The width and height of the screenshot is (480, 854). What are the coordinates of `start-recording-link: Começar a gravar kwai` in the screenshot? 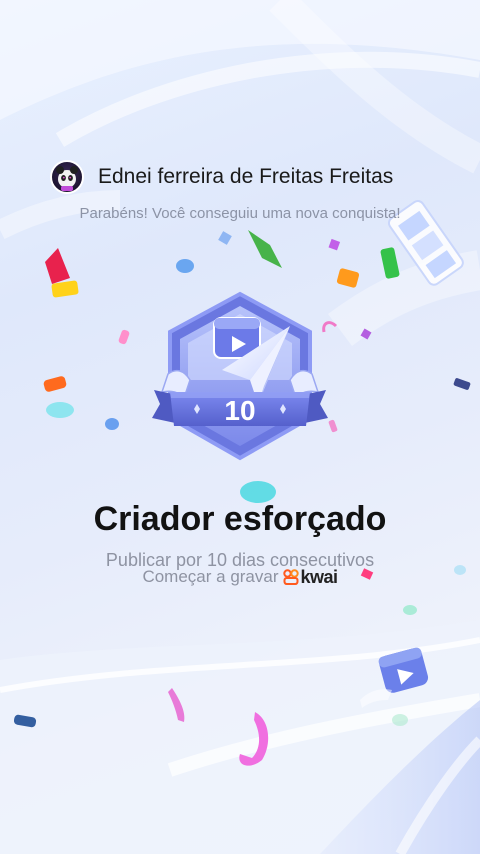 It's located at (240, 577).